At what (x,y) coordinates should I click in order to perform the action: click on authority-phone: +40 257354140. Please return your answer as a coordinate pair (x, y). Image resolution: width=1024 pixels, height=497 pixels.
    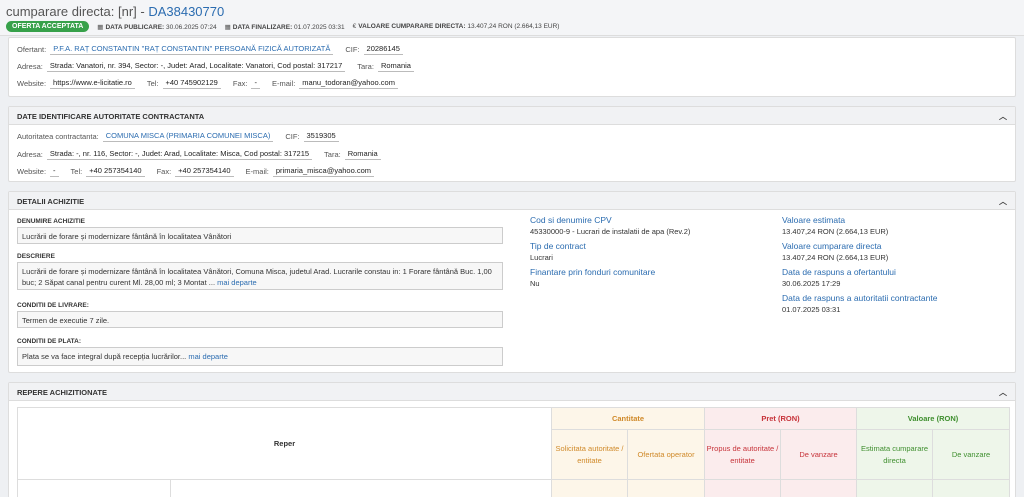
    Looking at the image, I should click on (115, 171).